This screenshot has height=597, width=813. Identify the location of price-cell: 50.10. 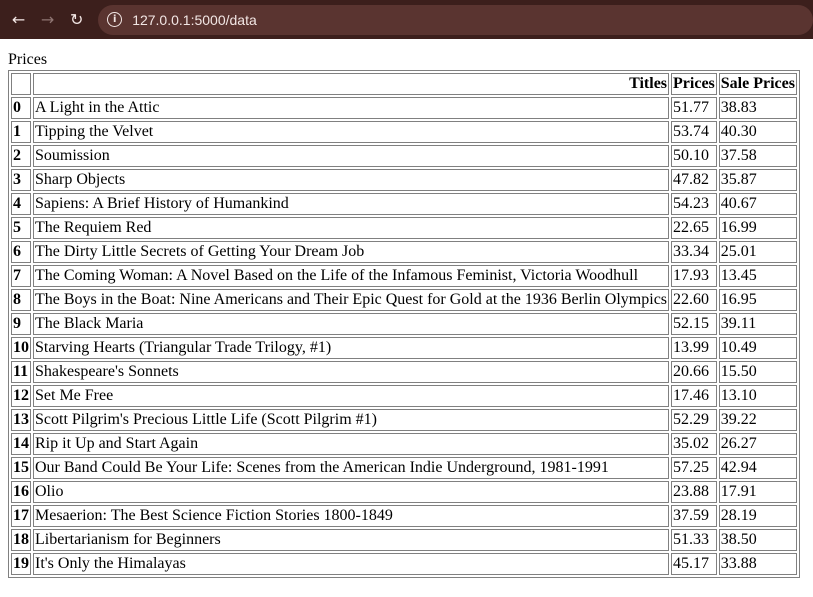
(694, 156).